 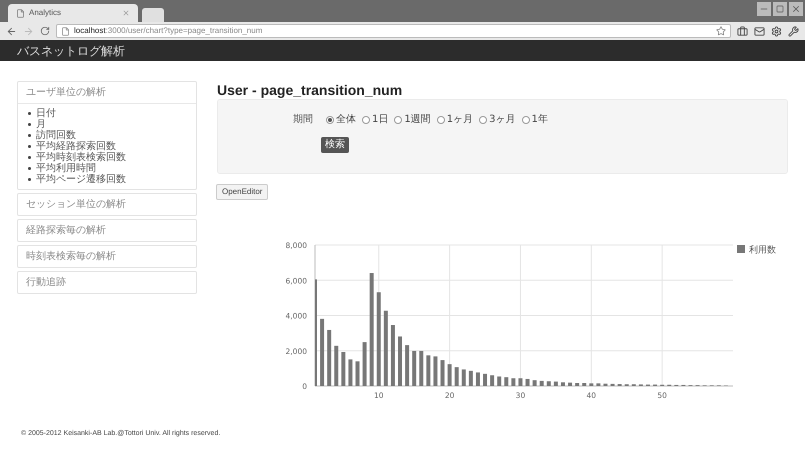 What do you see at coordinates (107, 204) in the screenshot?
I see `accordion-header: セッション単位の解析` at bounding box center [107, 204].